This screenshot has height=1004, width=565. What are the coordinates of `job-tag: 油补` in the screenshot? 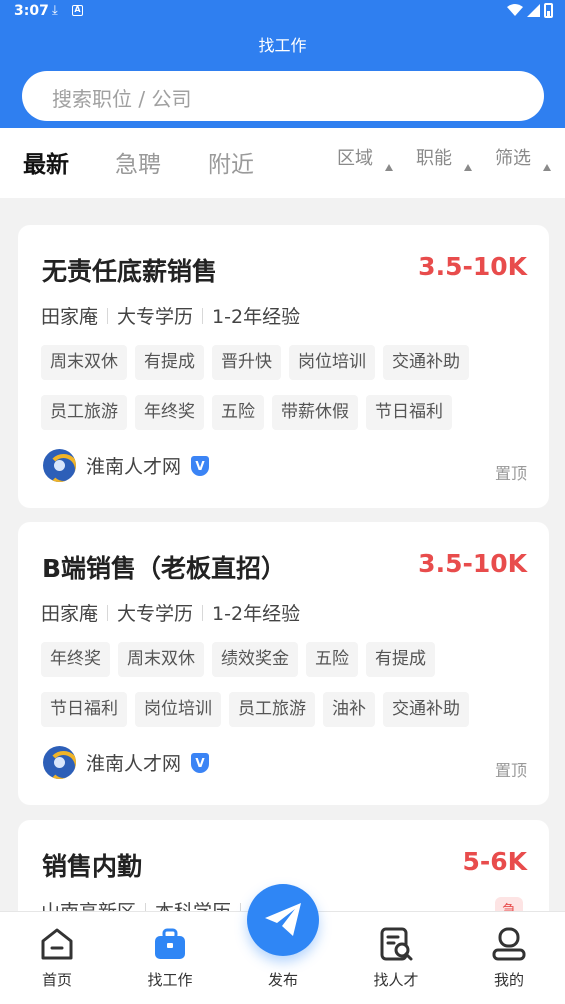 It's located at (349, 709).